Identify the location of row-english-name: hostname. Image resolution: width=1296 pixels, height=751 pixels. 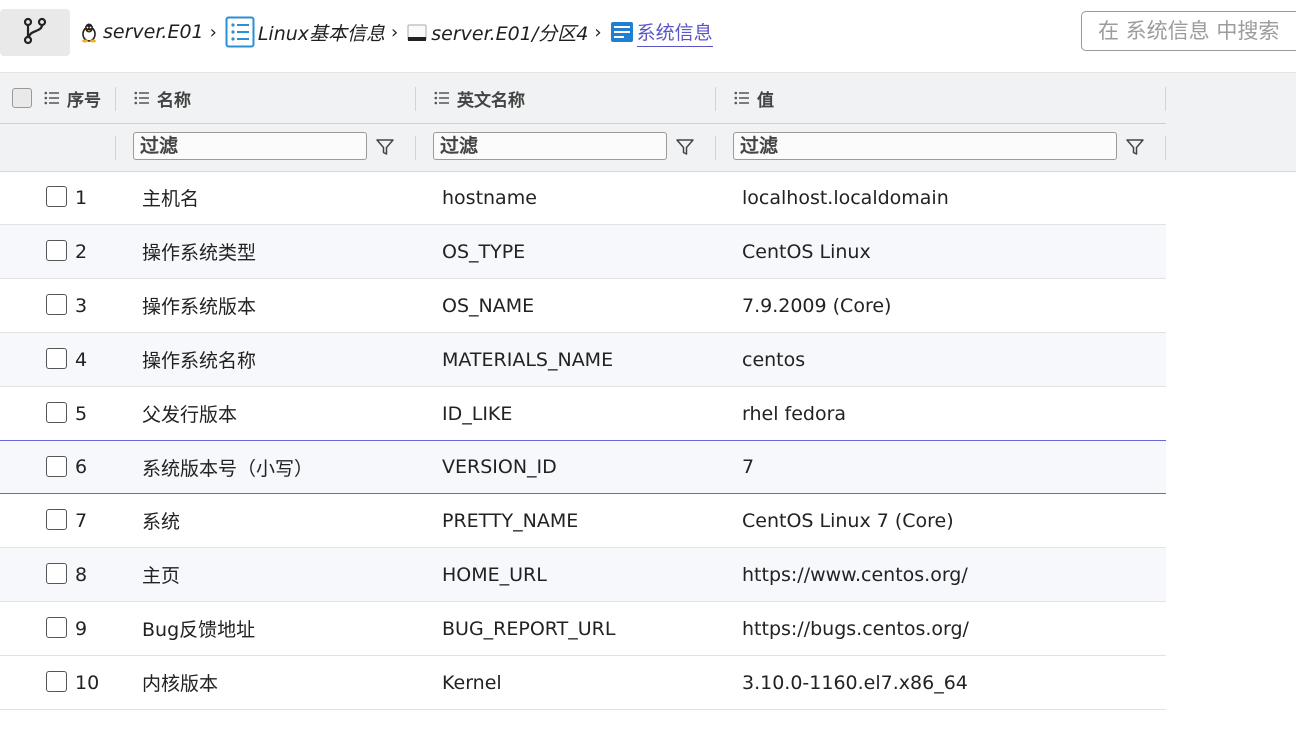
(489, 197).